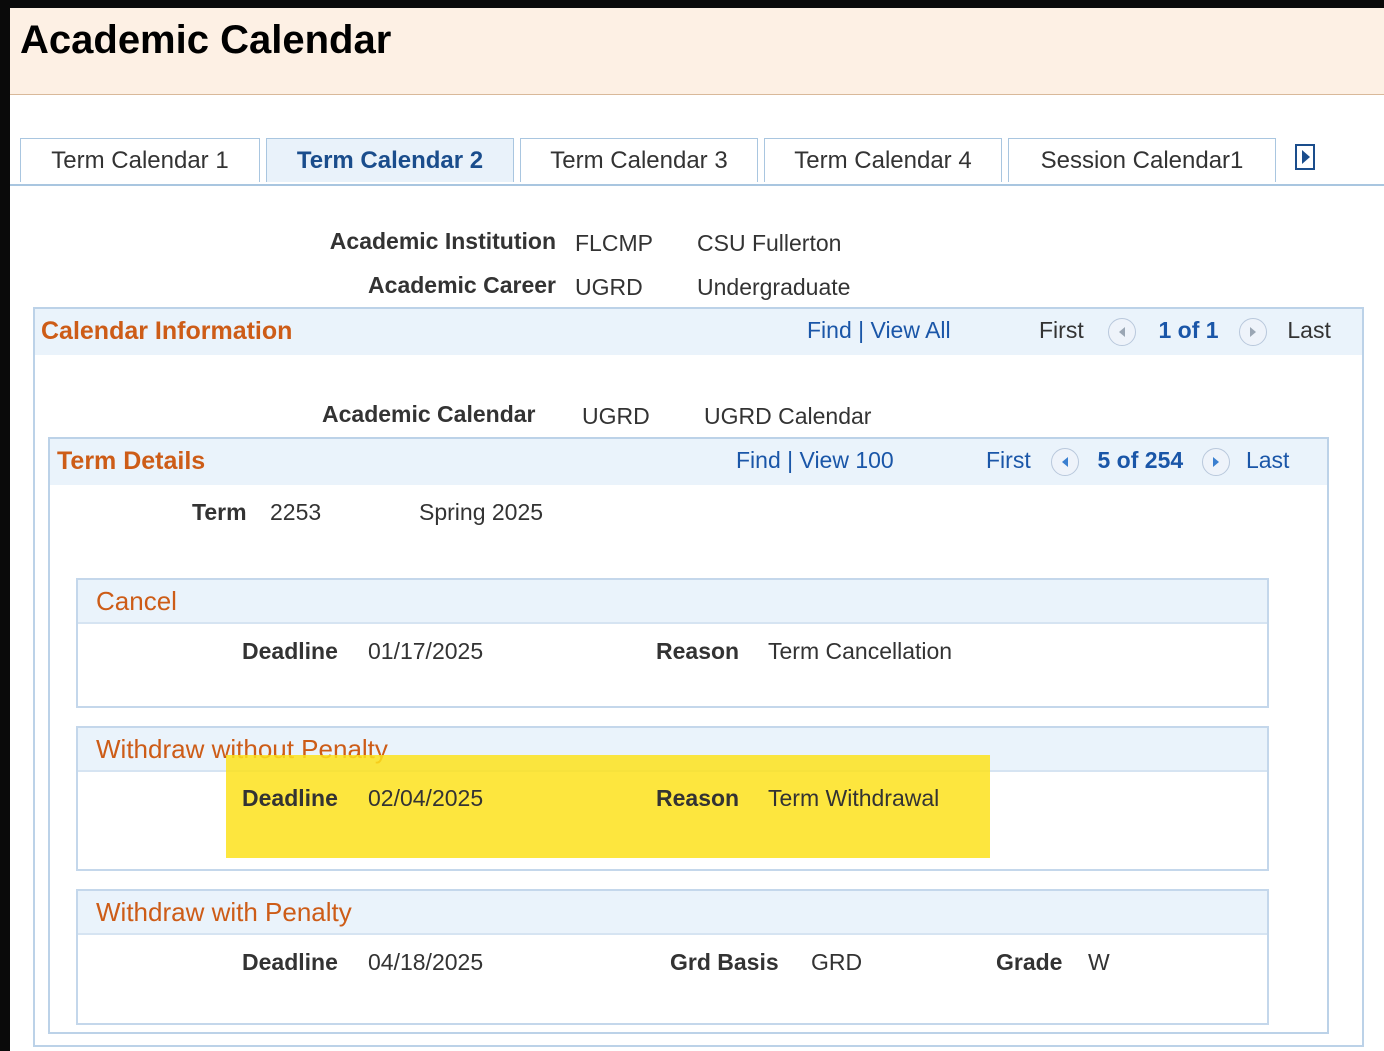 The height and width of the screenshot is (1051, 1384). I want to click on term-details-pager: First 5 of 254 Last, so click(1137, 461).